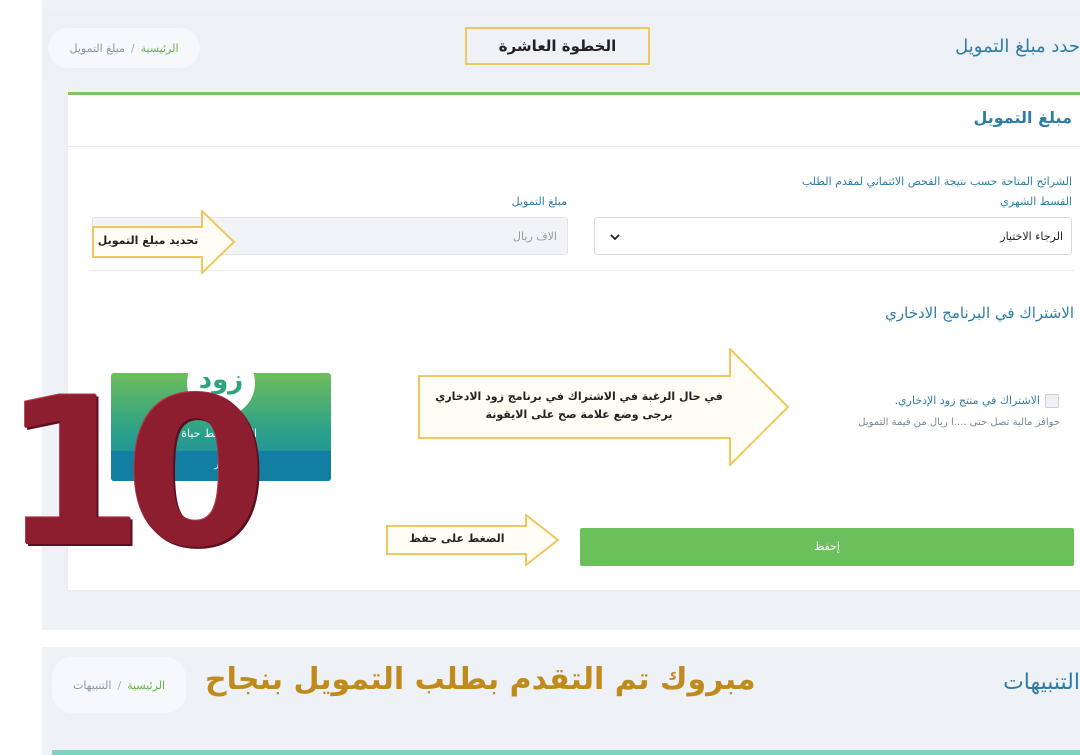 The width and height of the screenshot is (1080, 755). Describe the element at coordinates (97, 48) in the screenshot. I see `breadcrumb-current: مبلغ التمويل` at that location.